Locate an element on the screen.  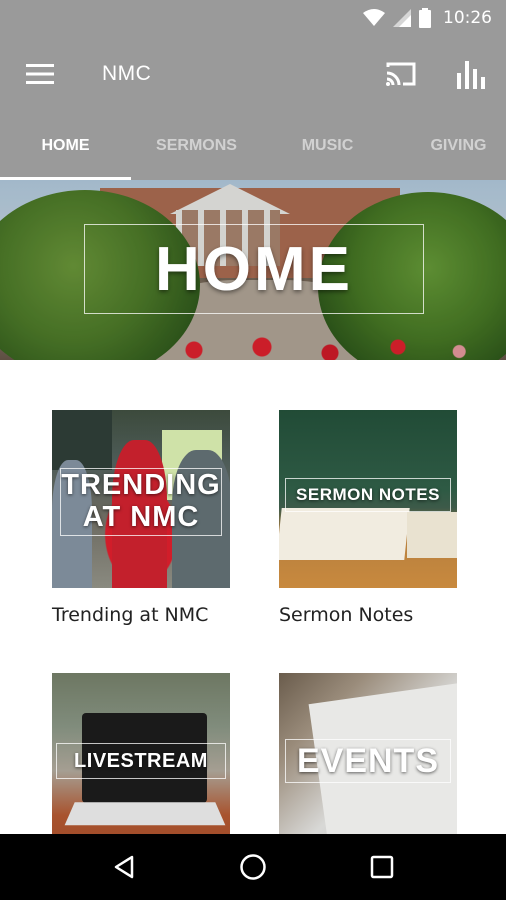
tab-music: MUSIC is located at coordinates (327, 146).